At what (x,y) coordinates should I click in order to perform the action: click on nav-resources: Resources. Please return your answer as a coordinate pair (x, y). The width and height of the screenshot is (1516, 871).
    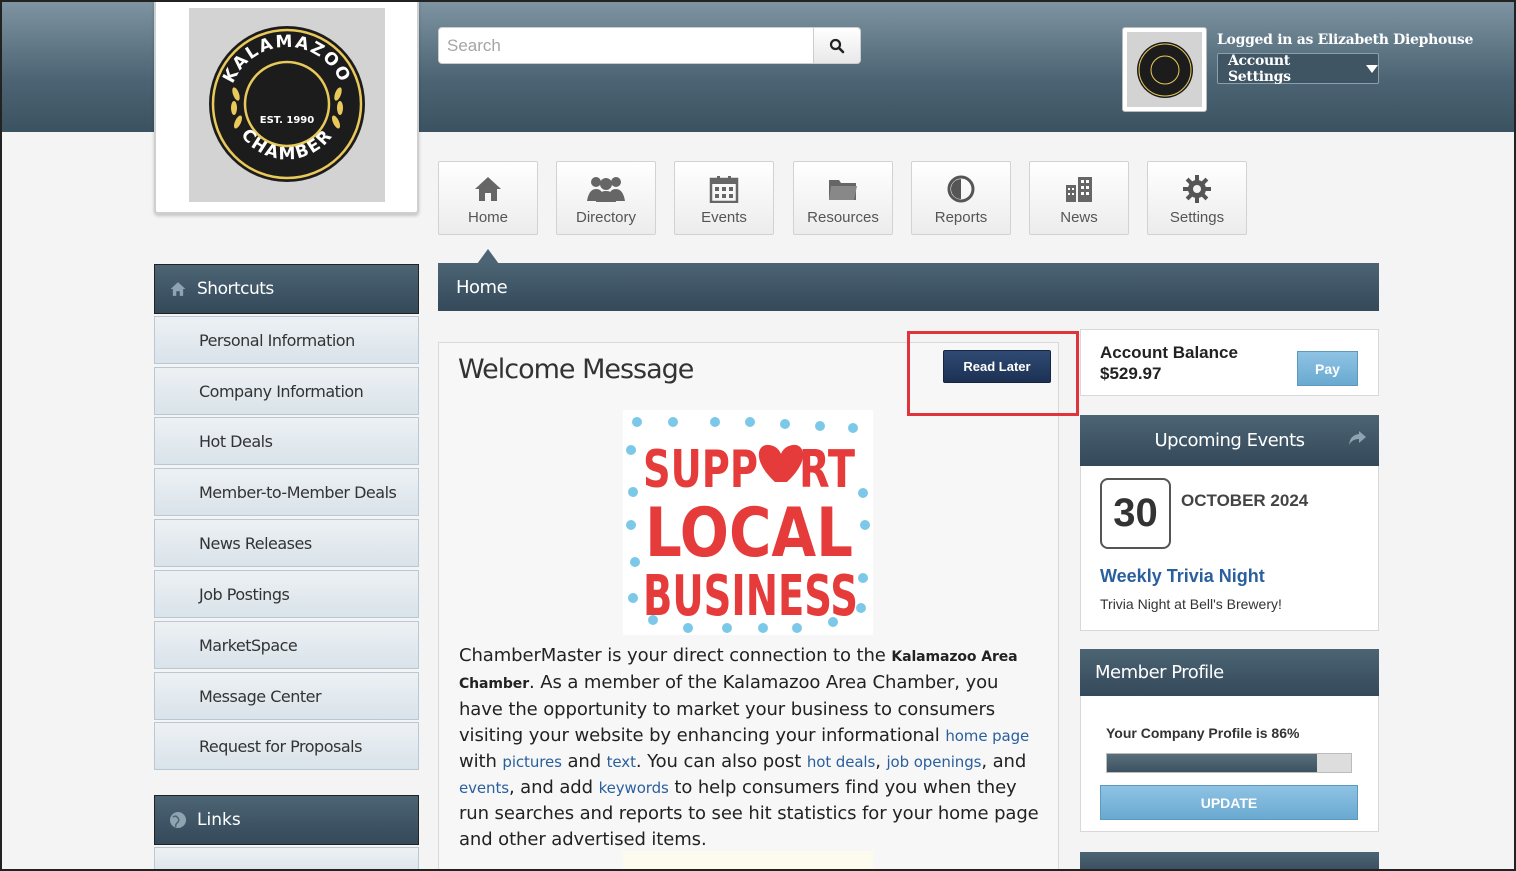
    Looking at the image, I should click on (843, 198).